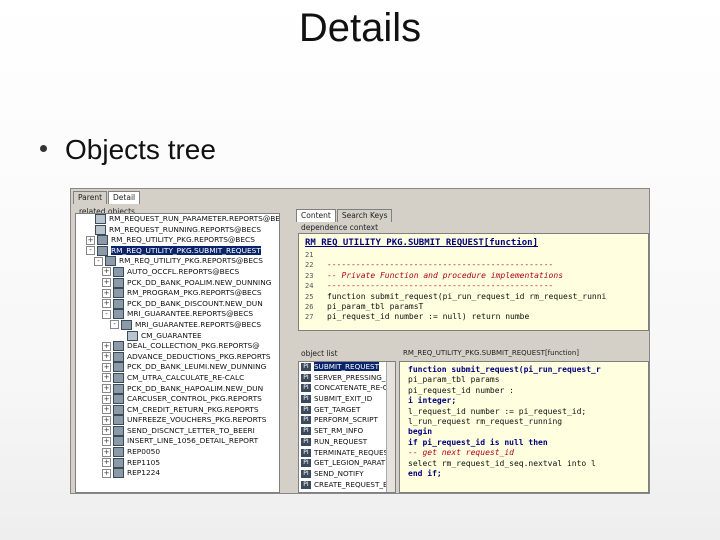 Image resolution: width=720 pixels, height=540 pixels. Describe the element at coordinates (432, 401) in the screenshot. I see `code-text: i integer;` at that location.